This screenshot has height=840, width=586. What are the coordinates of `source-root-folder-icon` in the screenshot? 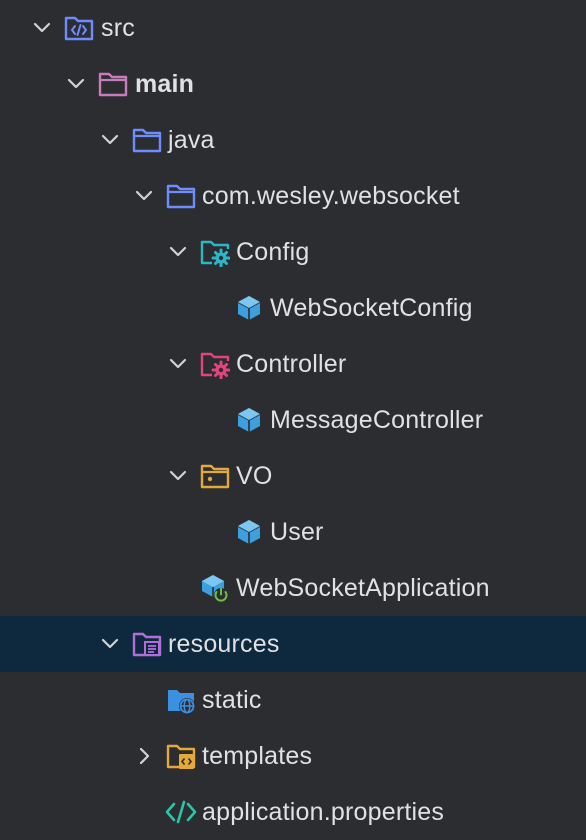 It's located at (79, 28).